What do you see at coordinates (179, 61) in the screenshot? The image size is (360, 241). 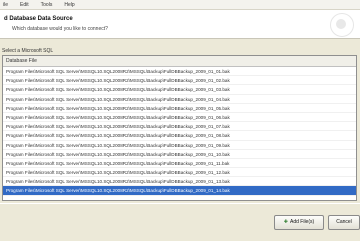 I see `column-header: Database File` at bounding box center [179, 61].